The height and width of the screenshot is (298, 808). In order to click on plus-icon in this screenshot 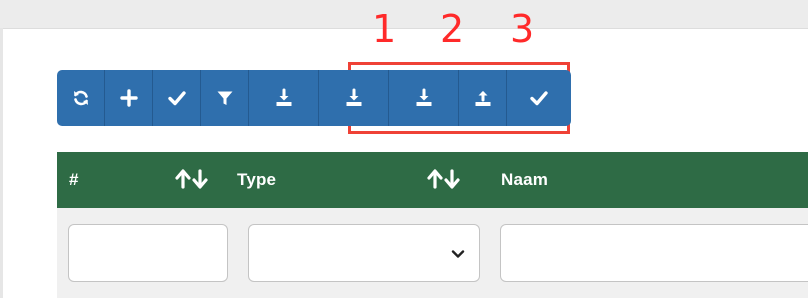, I will do `click(128, 98)`.